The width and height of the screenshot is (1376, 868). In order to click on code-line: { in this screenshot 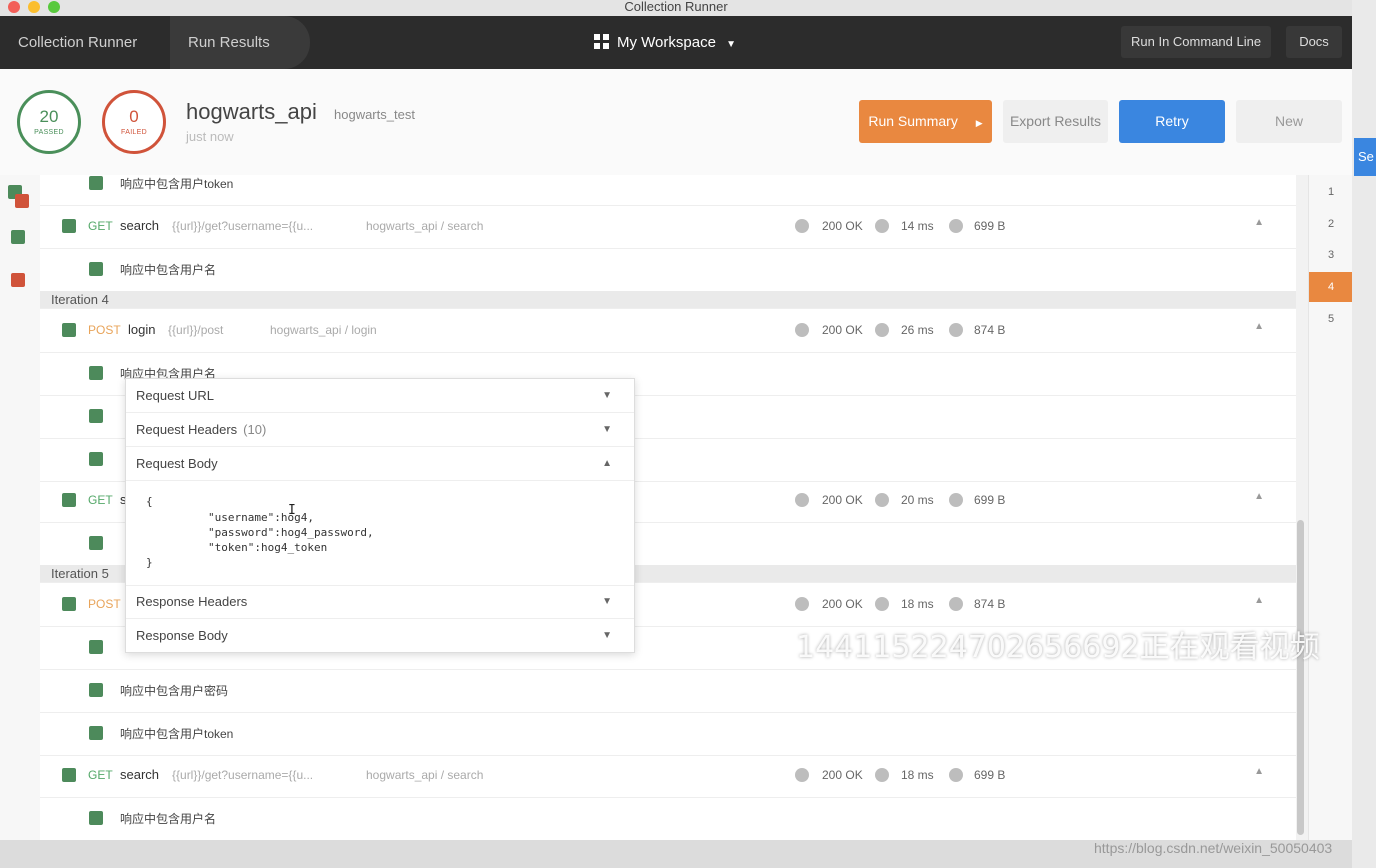, I will do `click(149, 501)`.